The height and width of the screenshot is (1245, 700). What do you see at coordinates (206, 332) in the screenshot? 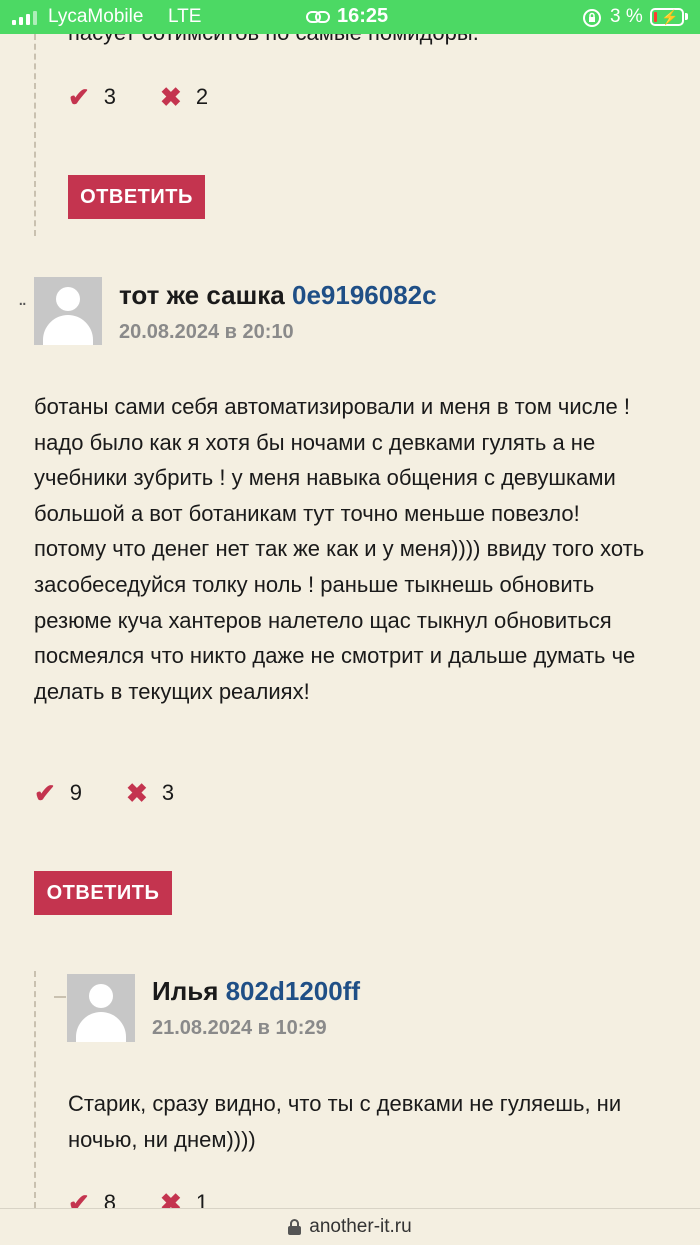
I see `comment-date: 20.08.2024 в 20:10` at bounding box center [206, 332].